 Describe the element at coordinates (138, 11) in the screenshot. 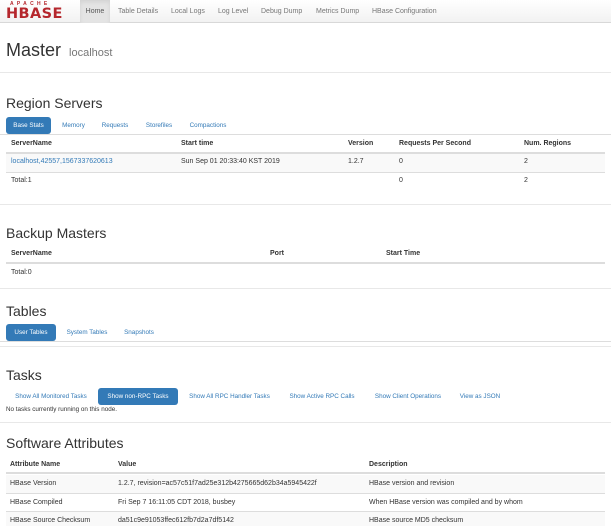

I see `nav-table-details: Table Details` at that location.